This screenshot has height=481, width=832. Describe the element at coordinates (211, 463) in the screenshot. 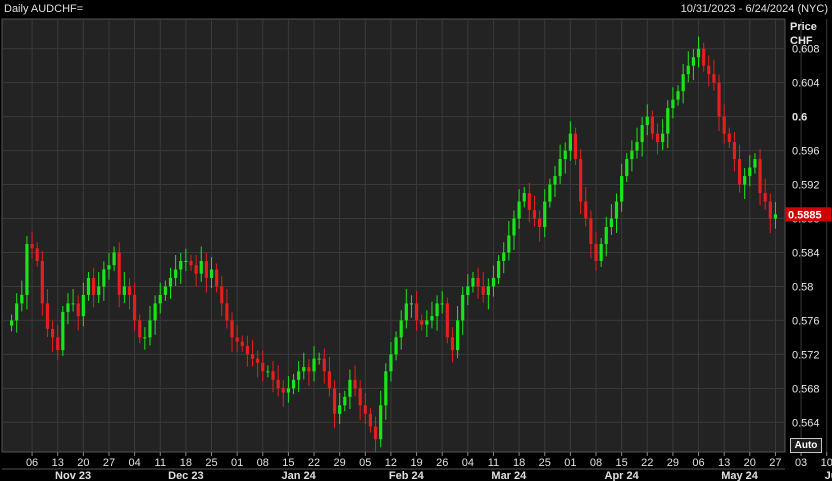

I see `day-tick-label: 25` at that location.